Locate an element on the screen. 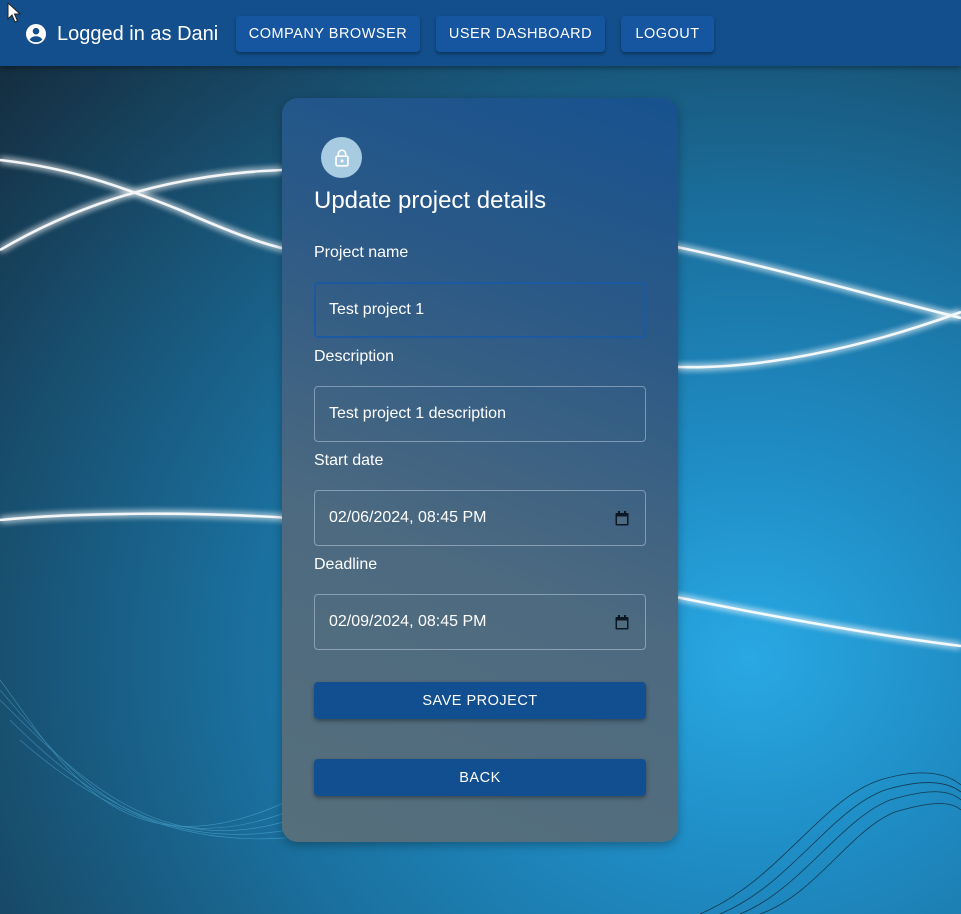 Image resolution: width=961 pixels, height=914 pixels. description-label: Description is located at coordinates (354, 356).